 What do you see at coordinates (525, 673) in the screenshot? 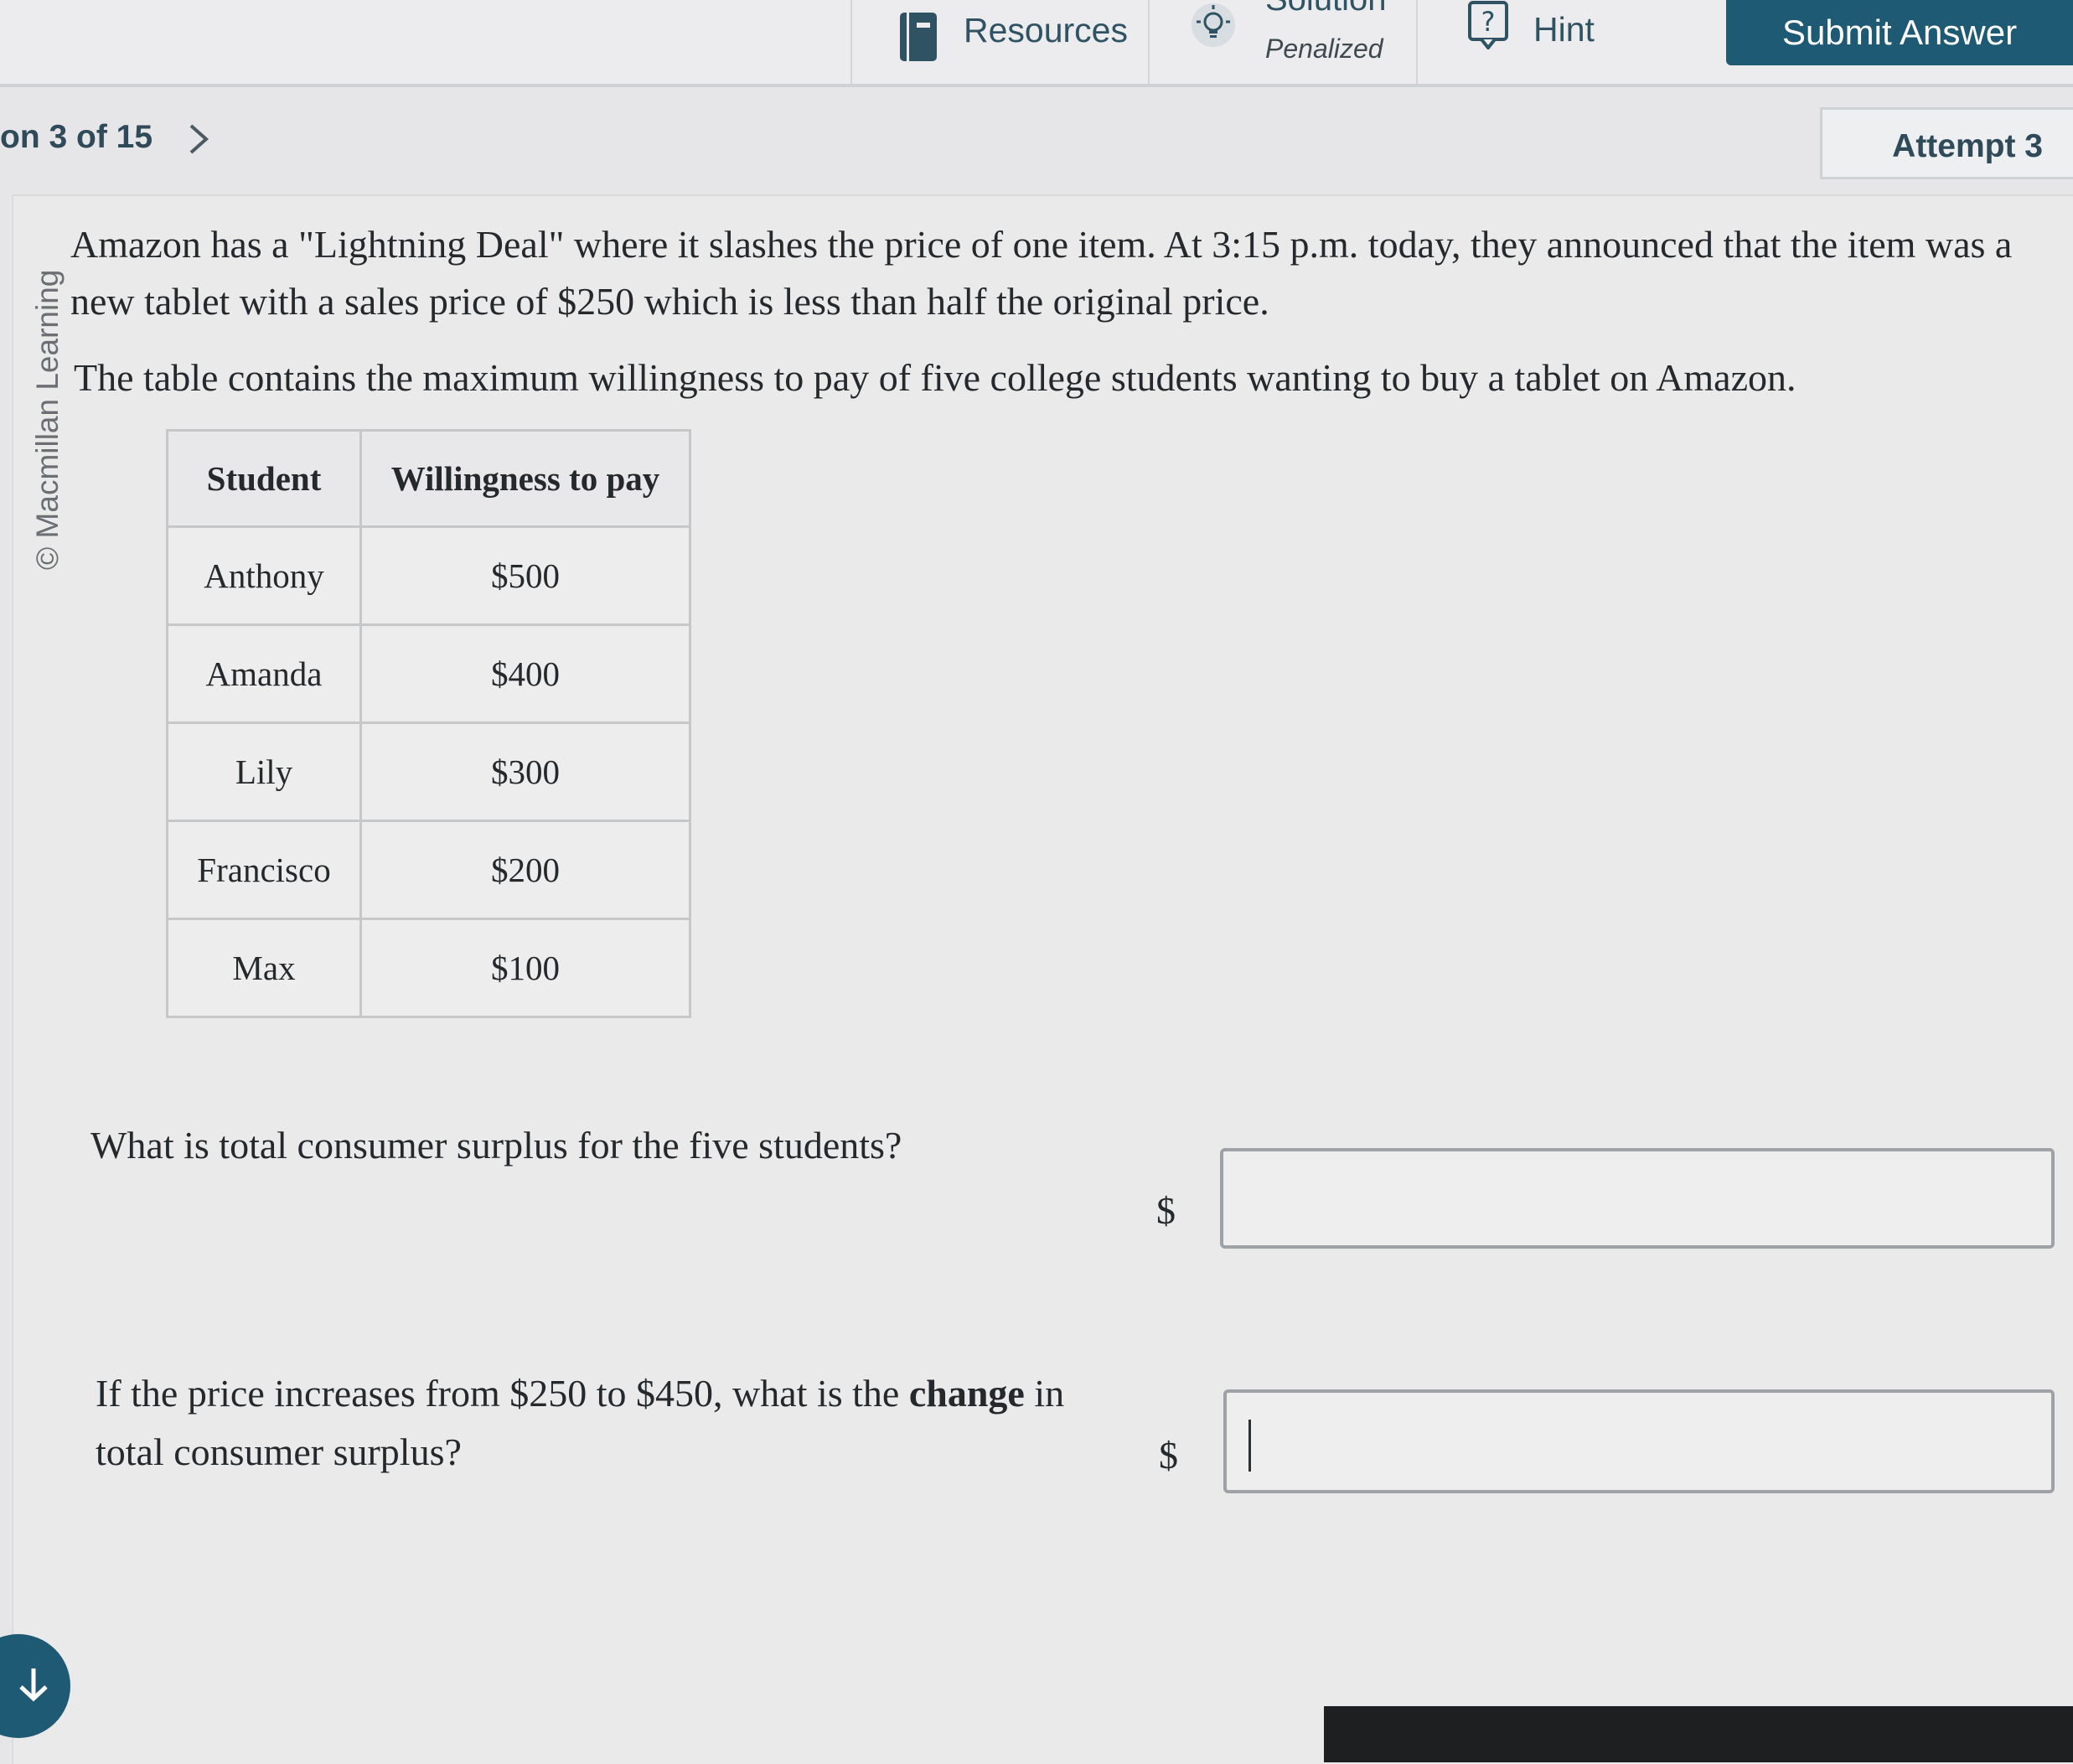
I see `willingness-value: $400` at bounding box center [525, 673].